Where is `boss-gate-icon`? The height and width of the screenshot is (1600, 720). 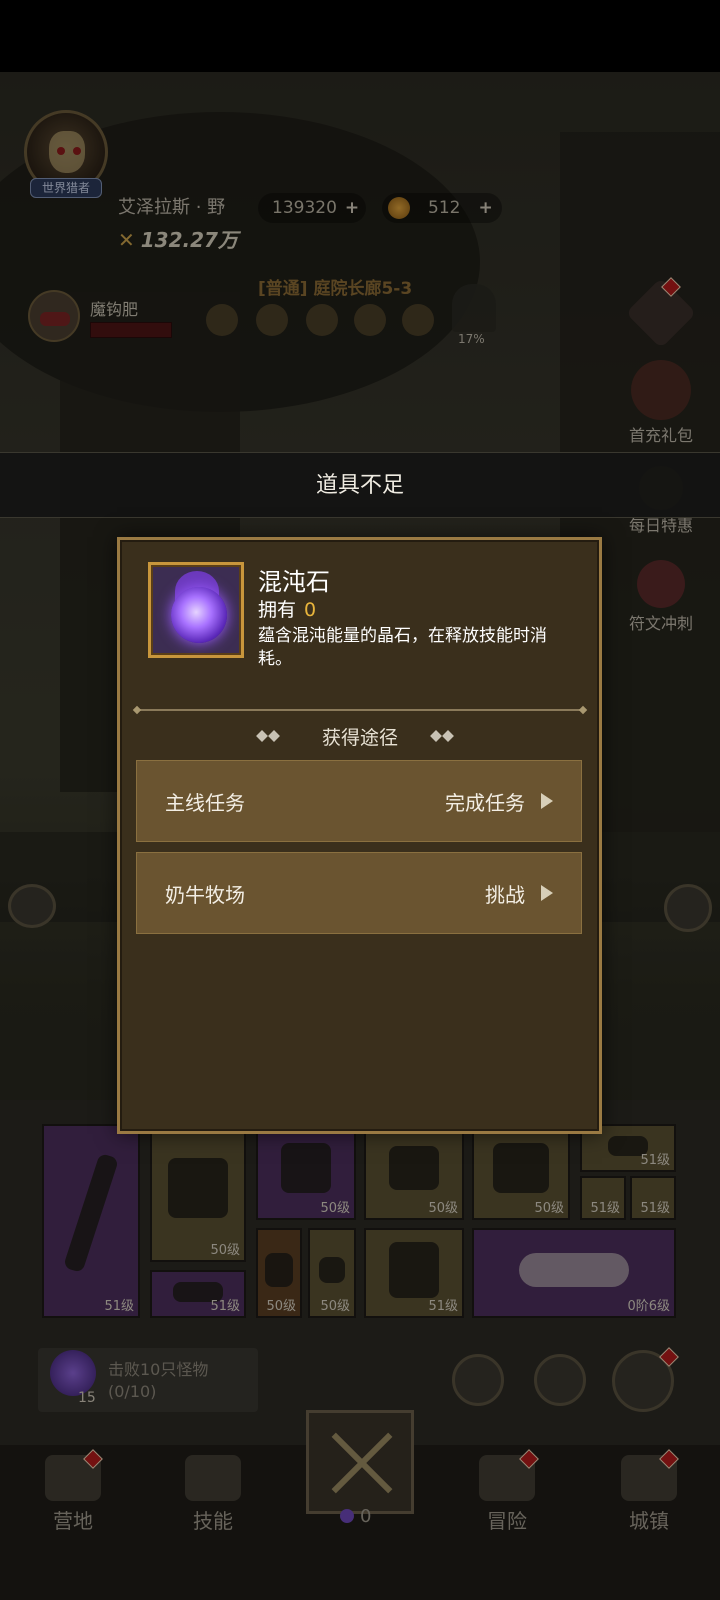
boss-gate-icon is located at coordinates (474, 308).